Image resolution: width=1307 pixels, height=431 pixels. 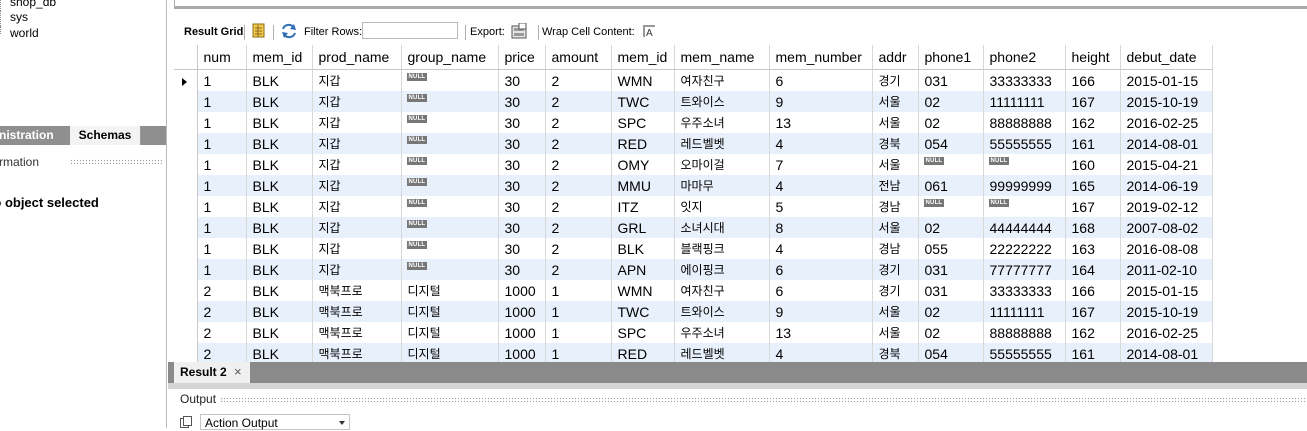 I want to click on column-header: addr, so click(x=895, y=57).